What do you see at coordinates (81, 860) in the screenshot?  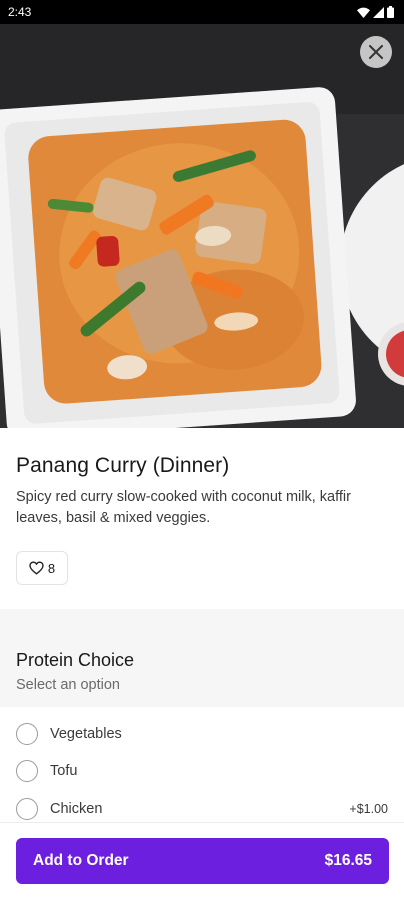 I see `add-to-order-label: Add to Order` at bounding box center [81, 860].